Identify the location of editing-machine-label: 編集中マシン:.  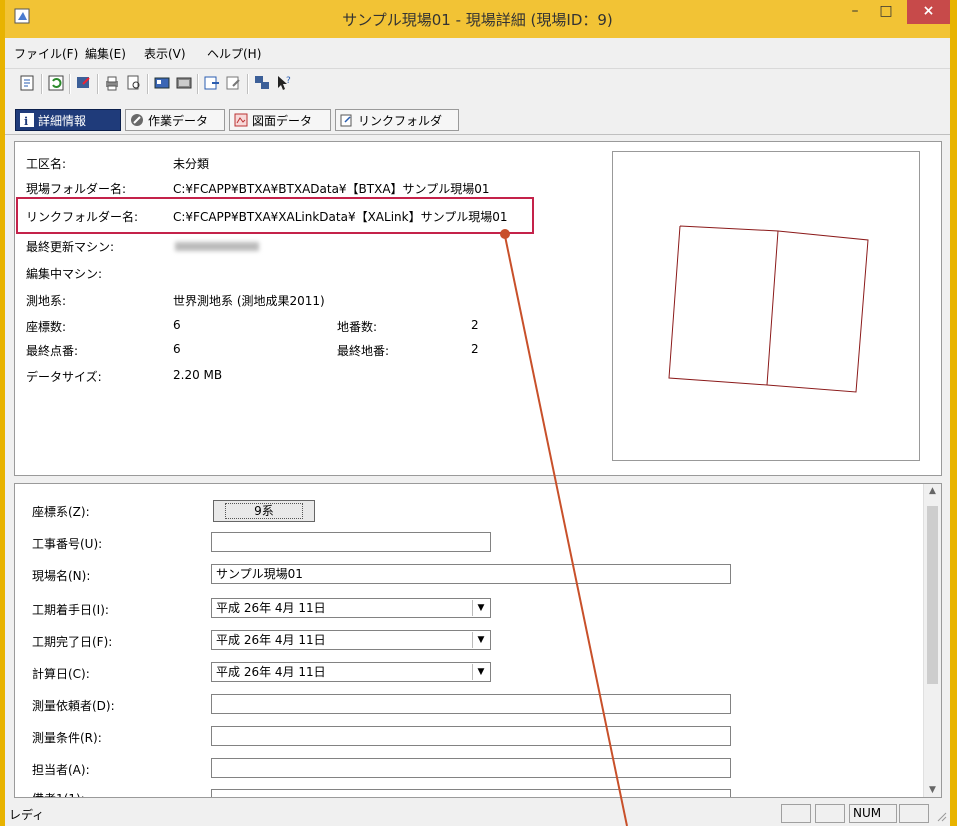
(64, 274).